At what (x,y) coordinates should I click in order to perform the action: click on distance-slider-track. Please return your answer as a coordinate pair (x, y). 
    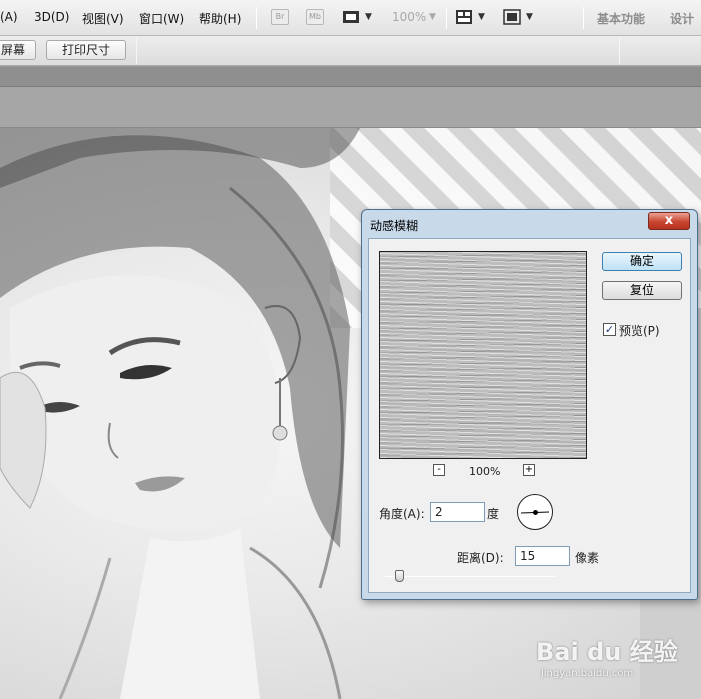
    Looking at the image, I should click on (470, 576).